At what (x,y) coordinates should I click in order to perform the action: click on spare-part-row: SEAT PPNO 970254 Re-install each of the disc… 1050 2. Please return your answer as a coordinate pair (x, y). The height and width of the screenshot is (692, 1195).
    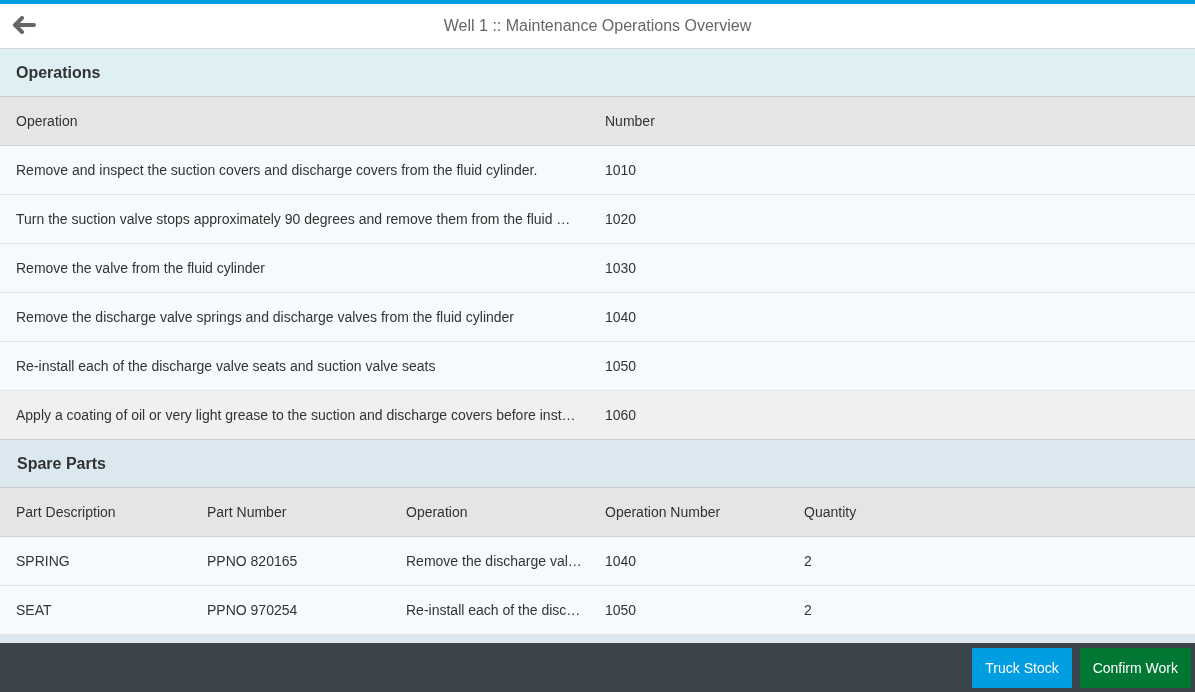
    Looking at the image, I should click on (597, 610).